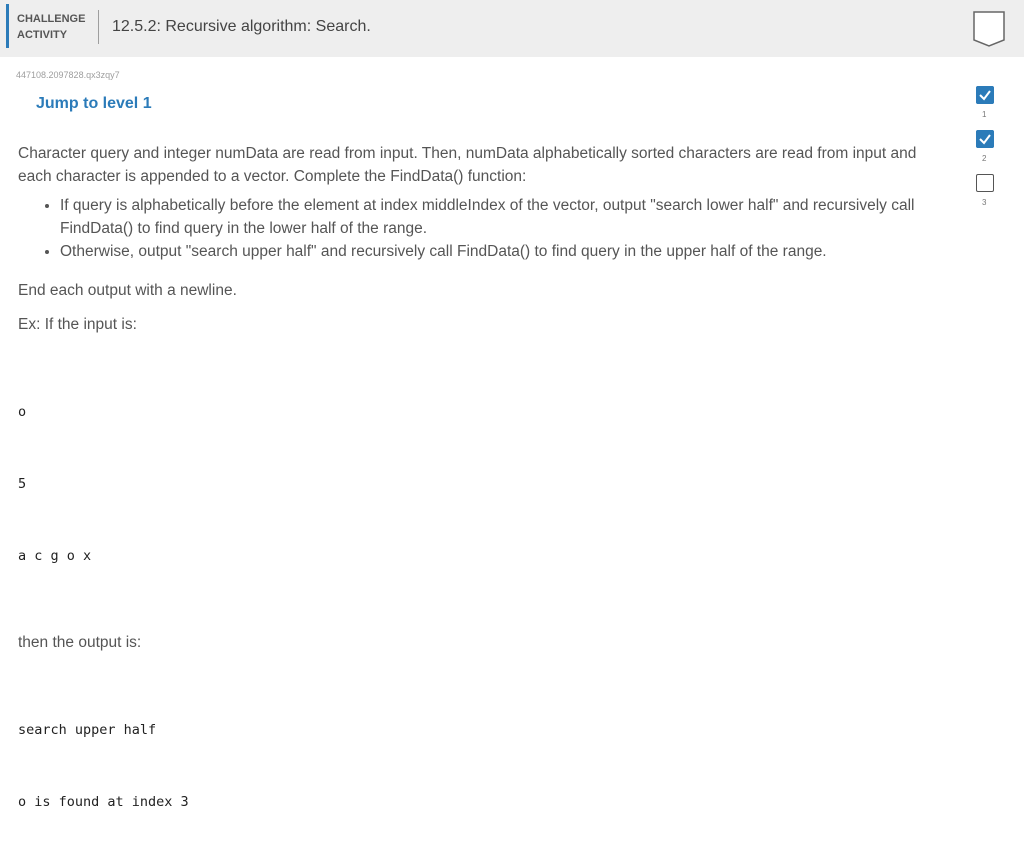 Image resolution: width=1024 pixels, height=862 pixels. What do you see at coordinates (241, 26) in the screenshot?
I see `activity-title: 12.5.2: Recursive algorithm: Search.` at bounding box center [241, 26].